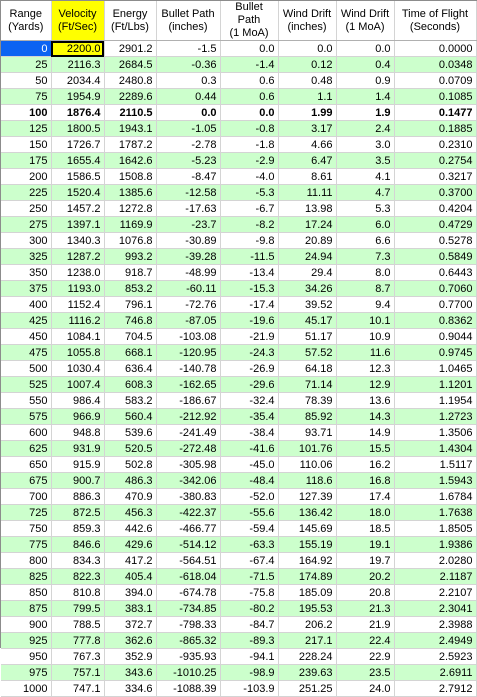 This screenshot has width=477, height=697. What do you see at coordinates (26, 608) in the screenshot?
I see `cell-range: 875` at bounding box center [26, 608].